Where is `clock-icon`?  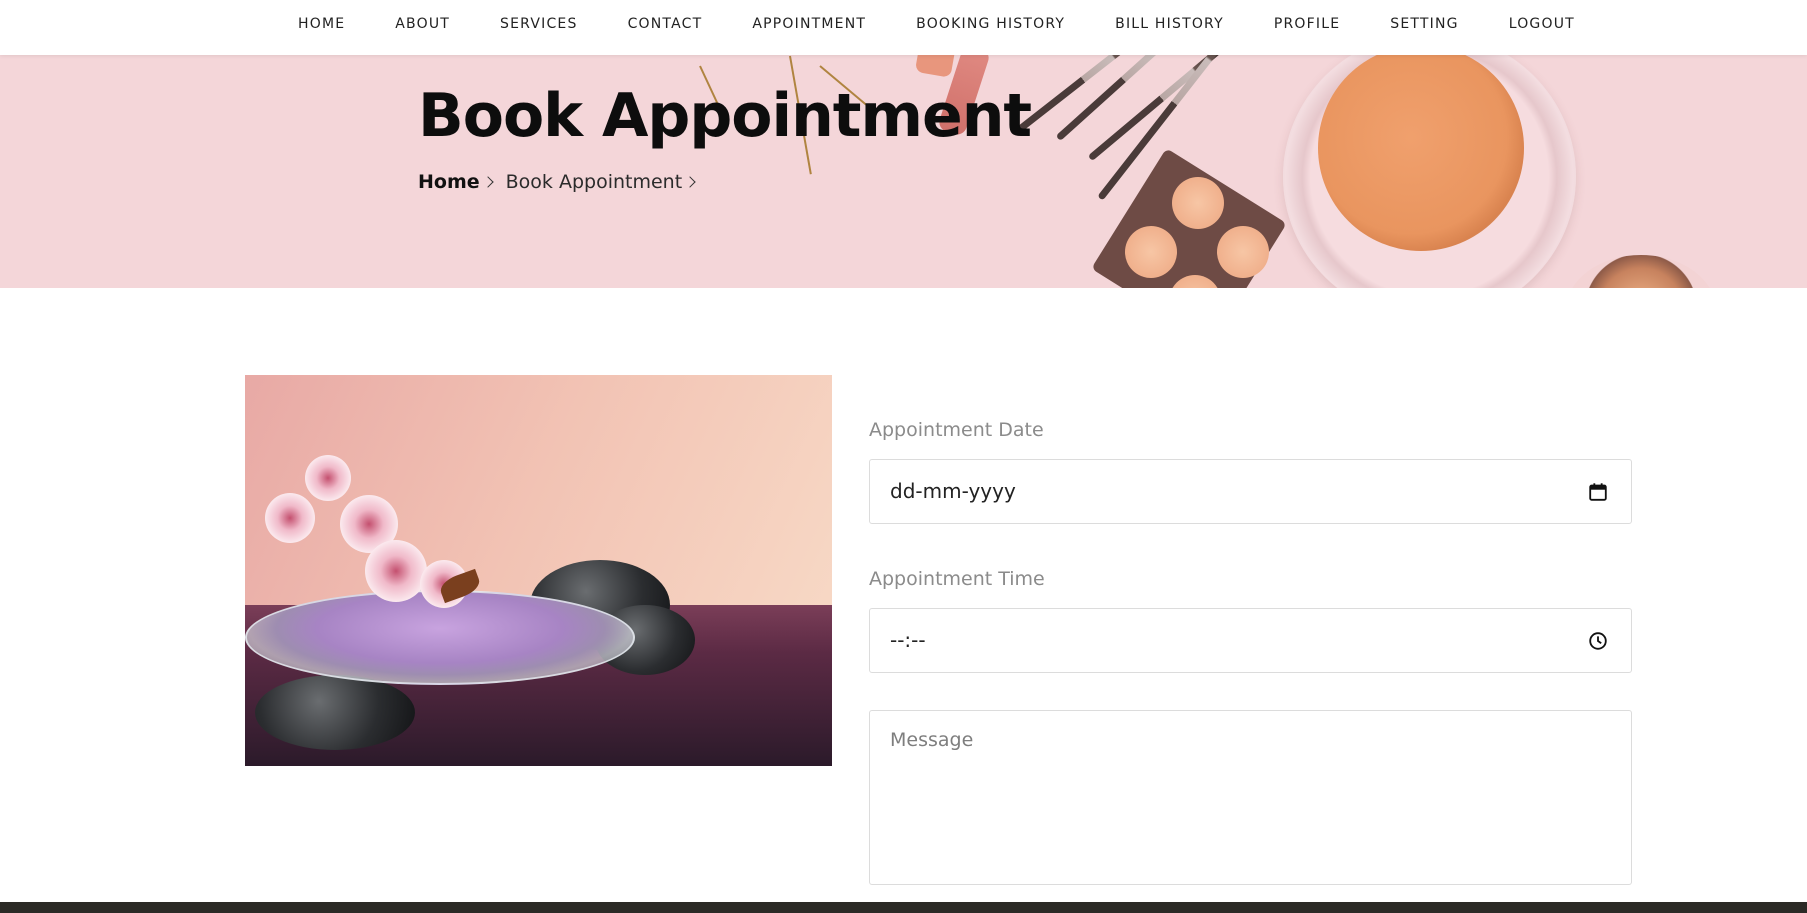
clock-icon is located at coordinates (1598, 641).